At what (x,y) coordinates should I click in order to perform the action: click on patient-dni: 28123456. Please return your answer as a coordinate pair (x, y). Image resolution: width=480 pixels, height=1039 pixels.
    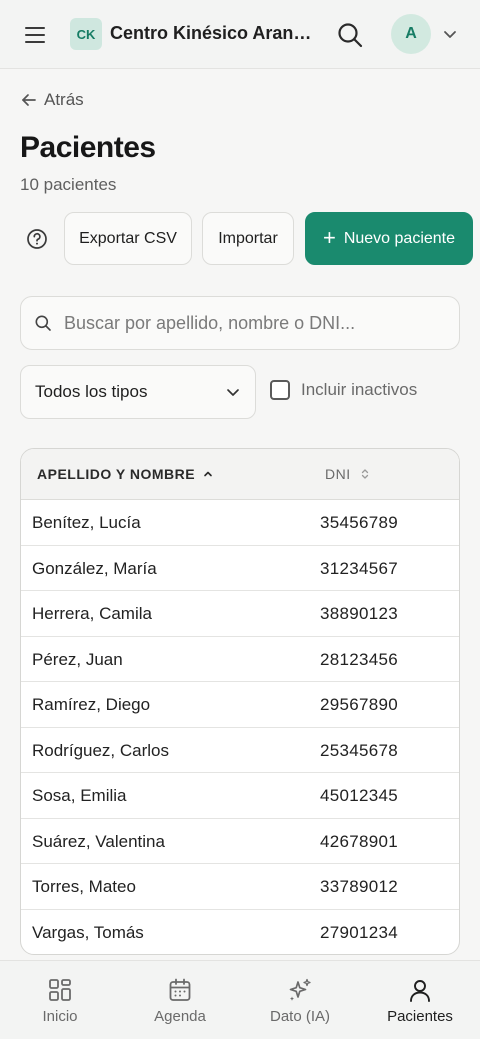
    Looking at the image, I should click on (359, 659).